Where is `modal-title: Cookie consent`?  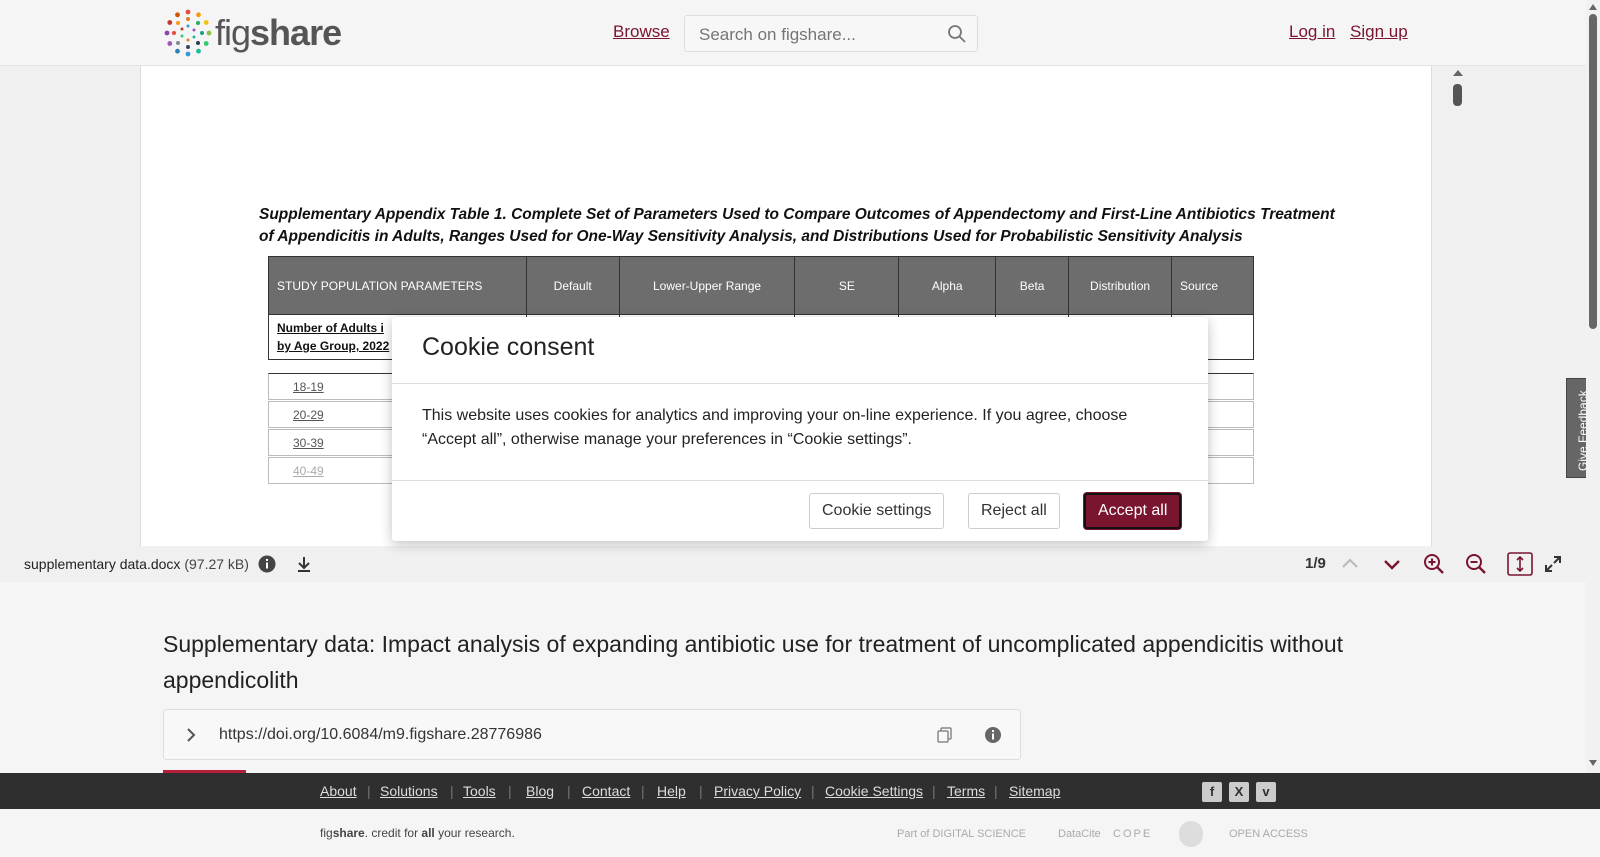
modal-title: Cookie consent is located at coordinates (508, 347).